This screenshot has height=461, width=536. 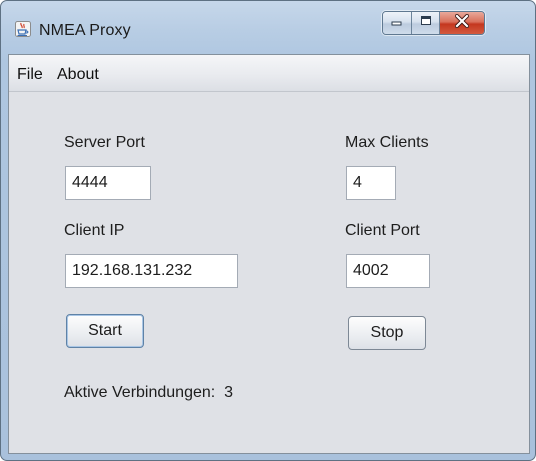 I want to click on close-button, so click(x=462, y=23).